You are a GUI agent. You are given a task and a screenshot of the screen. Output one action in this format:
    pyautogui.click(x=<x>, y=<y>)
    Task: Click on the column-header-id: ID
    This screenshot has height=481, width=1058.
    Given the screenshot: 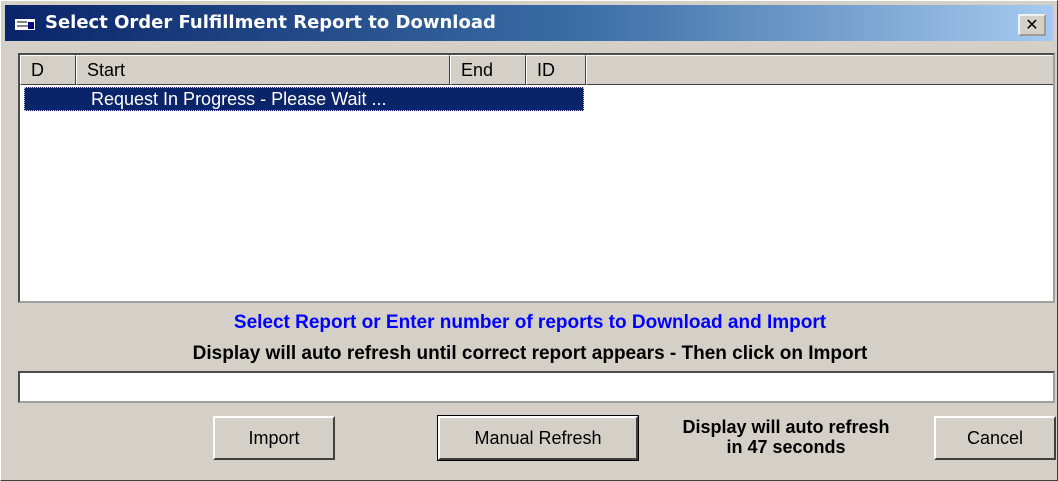 What is the action you would take?
    pyautogui.click(x=556, y=70)
    